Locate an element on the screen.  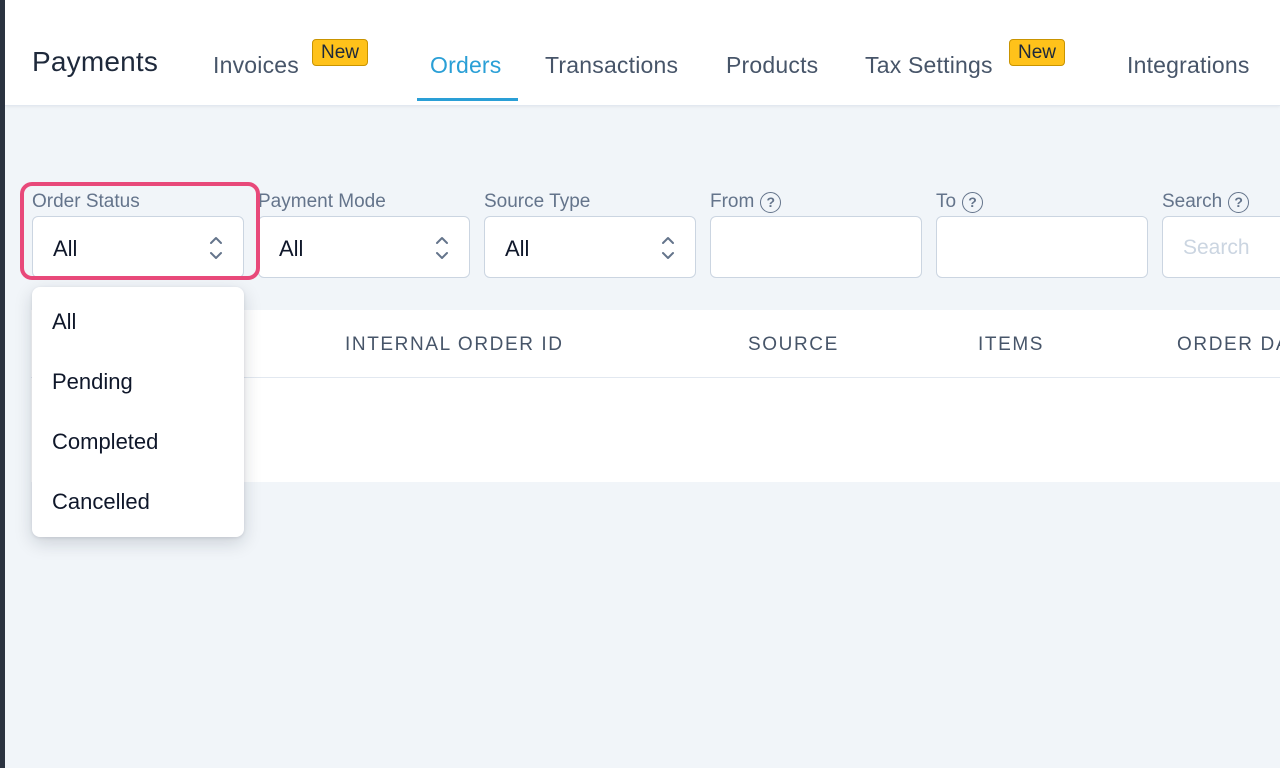
search-placeholder: Search is located at coordinates (1216, 247).